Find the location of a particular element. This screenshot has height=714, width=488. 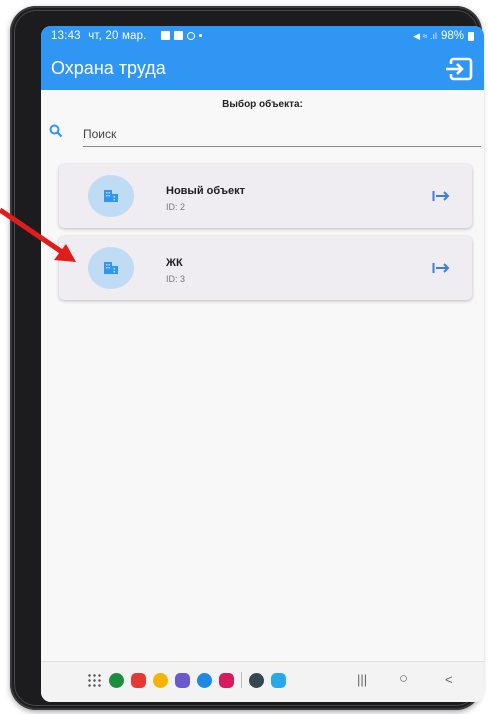

logout-icon is located at coordinates (459, 69).